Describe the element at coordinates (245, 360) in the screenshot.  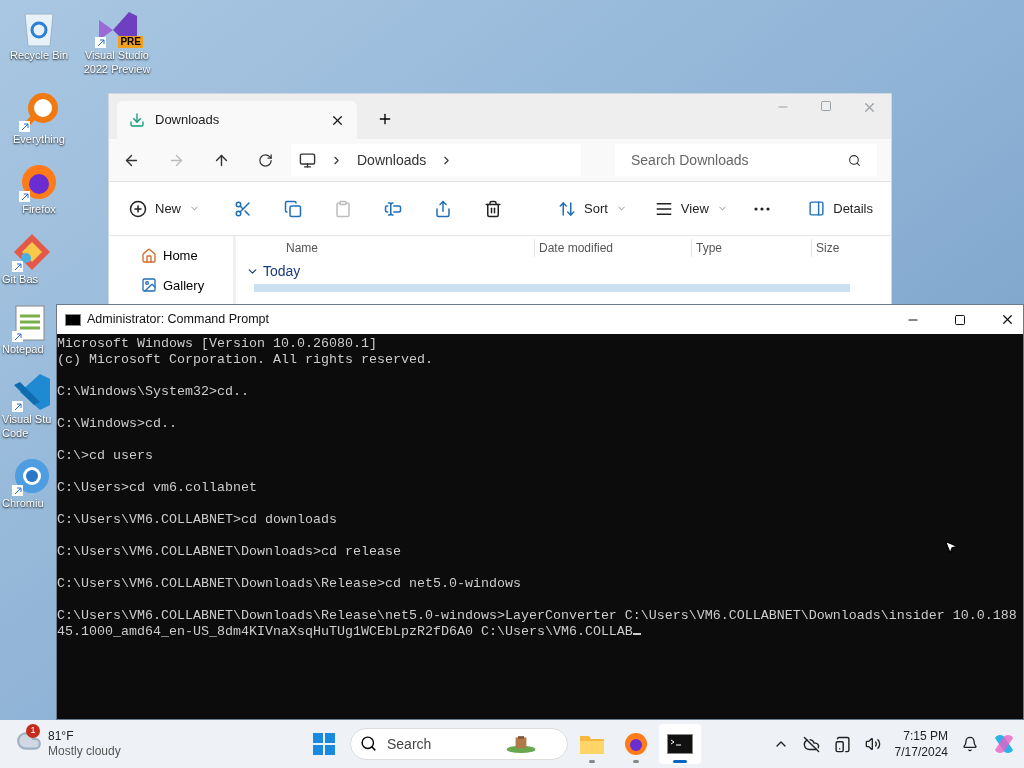
I see `console-line: (c) Microsoft Corporation. All rights reserved.` at that location.